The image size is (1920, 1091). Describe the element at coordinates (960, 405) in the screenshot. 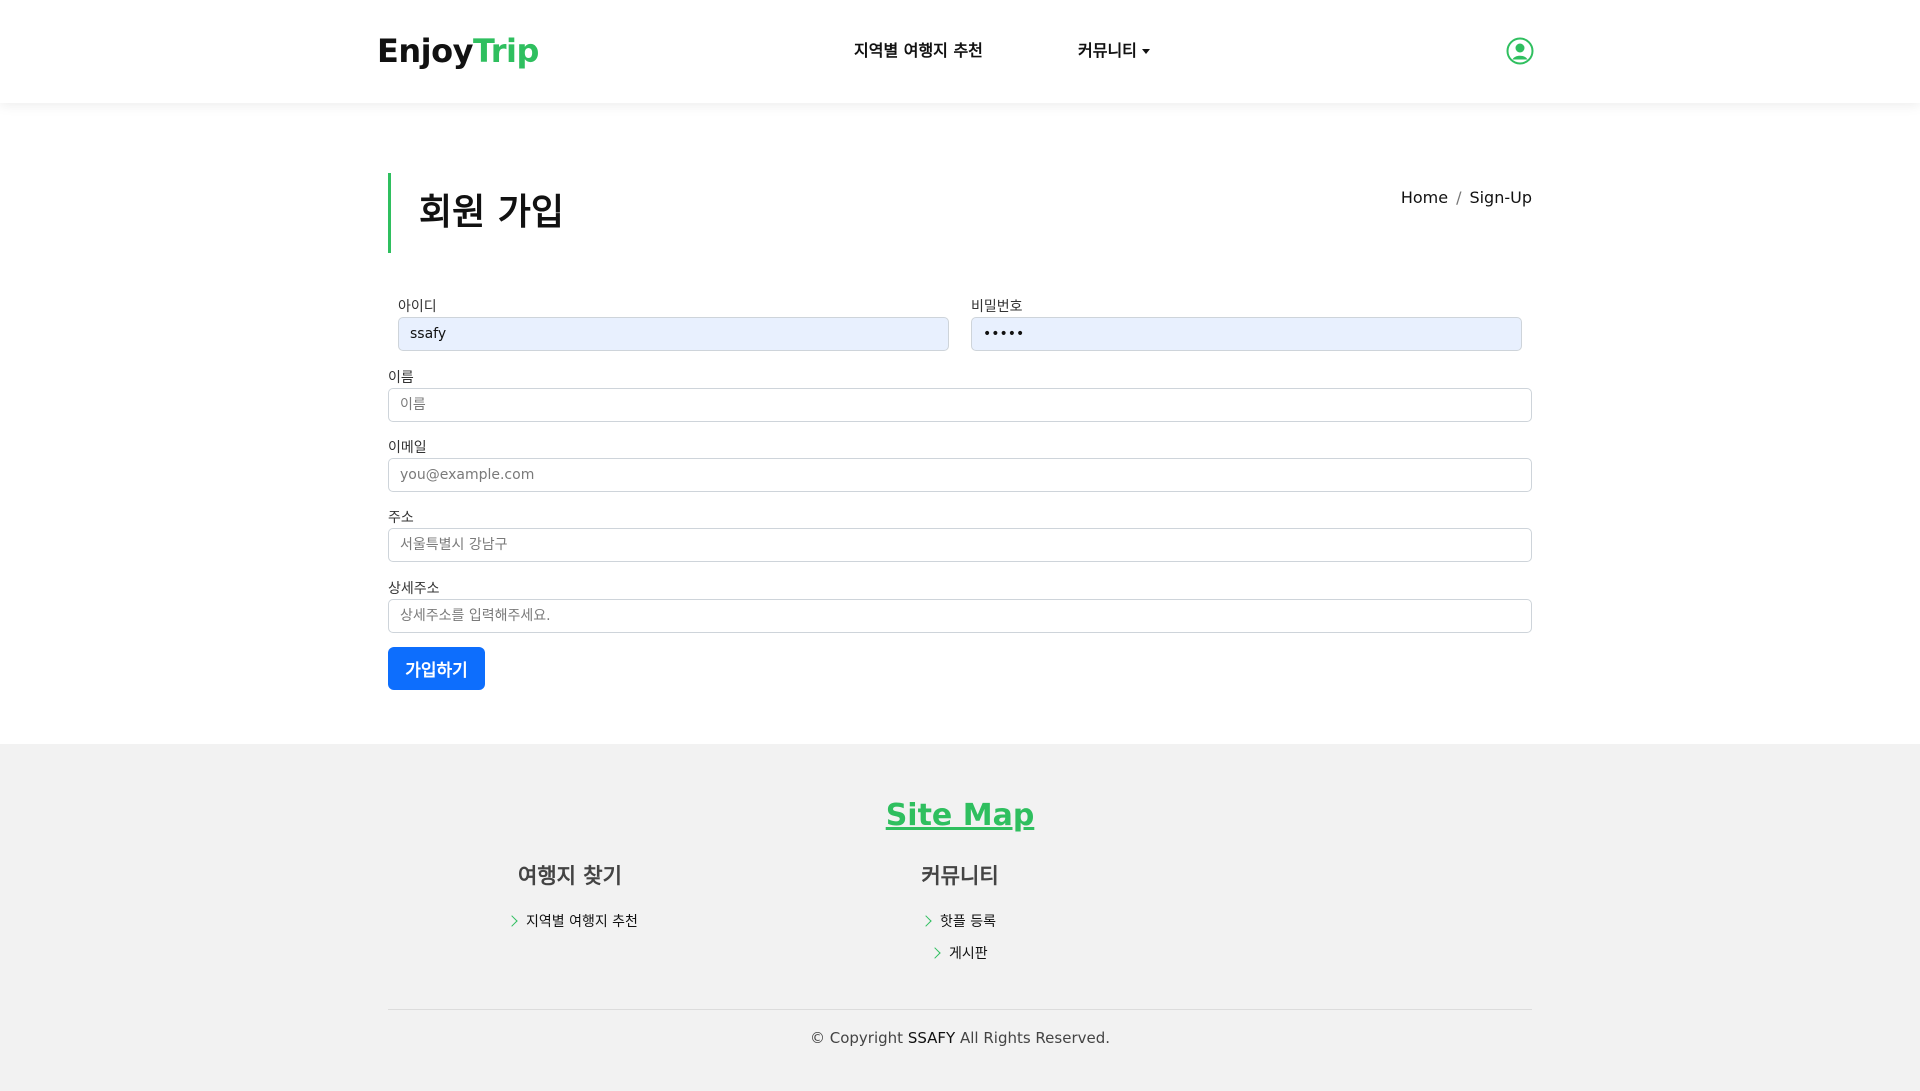

I see `name-field` at that location.